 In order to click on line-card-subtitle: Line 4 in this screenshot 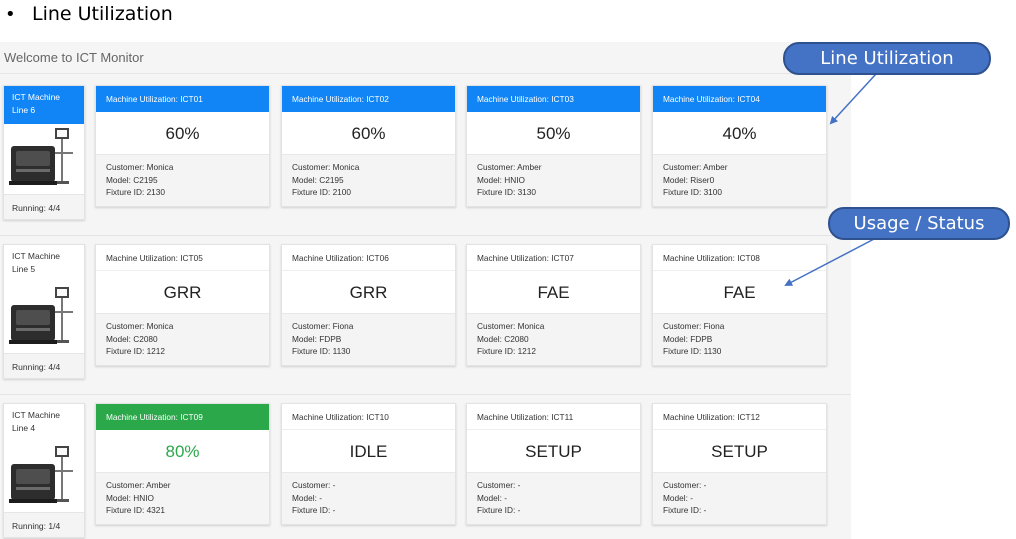, I will do `click(24, 428)`.